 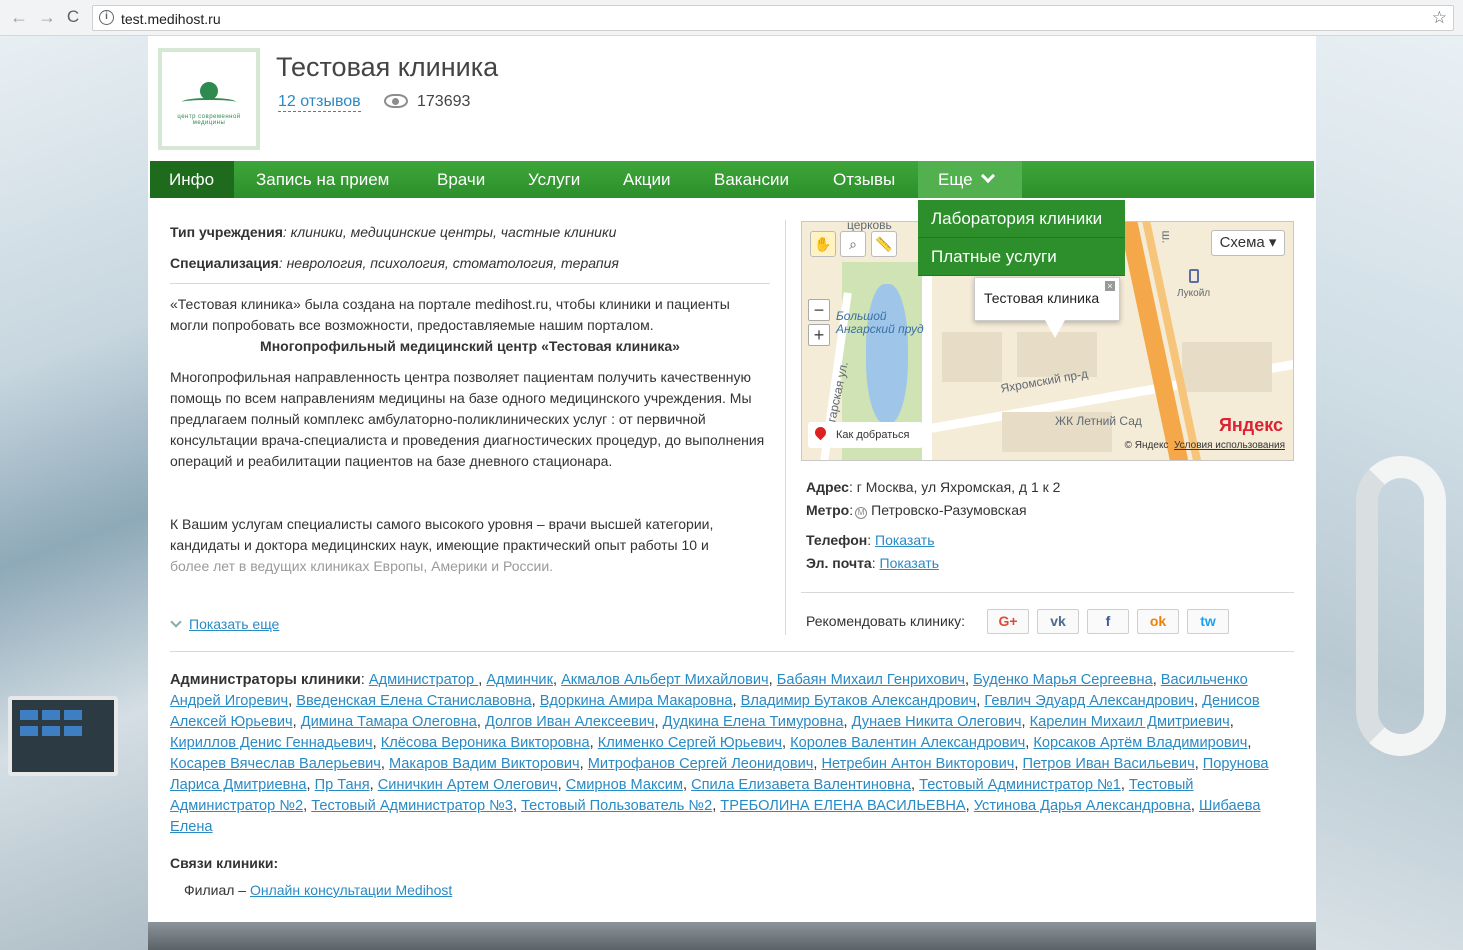 I want to click on clinic-logo: центр современной медицины, so click(x=209, y=99).